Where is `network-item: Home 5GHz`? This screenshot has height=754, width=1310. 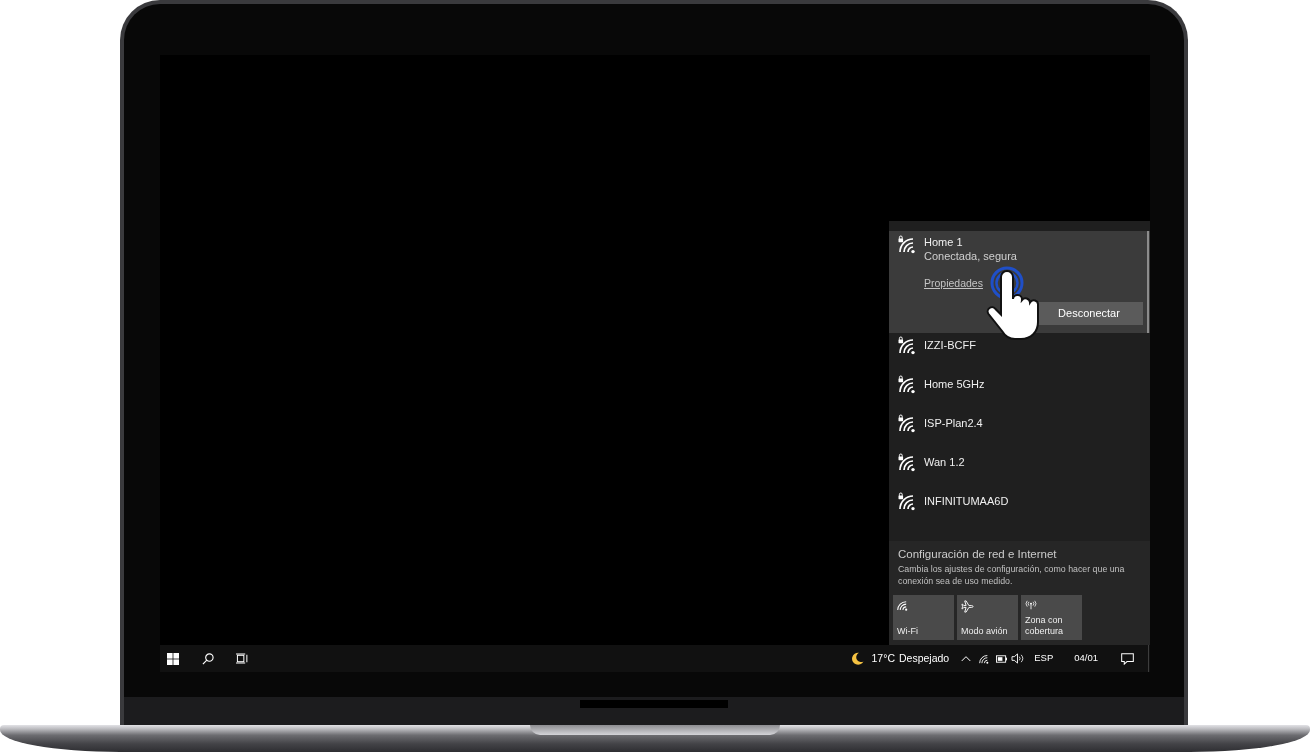
network-item: Home 5GHz is located at coordinates (1019, 391).